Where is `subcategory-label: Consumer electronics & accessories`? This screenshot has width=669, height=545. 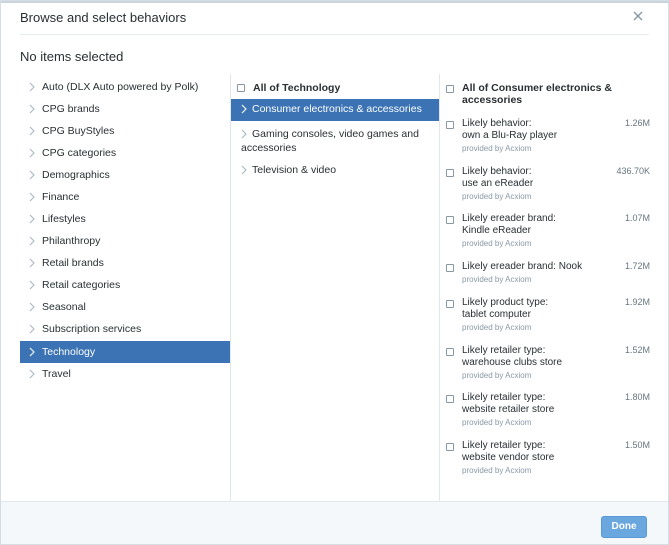
subcategory-label: Consumer electronics & accessories is located at coordinates (337, 109).